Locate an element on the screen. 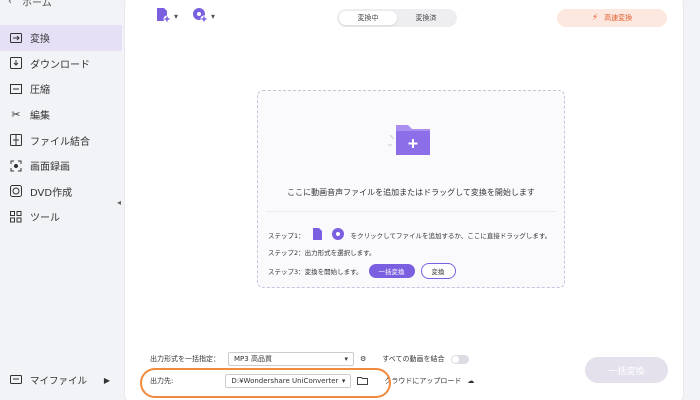 Image resolution: width=700 pixels, height=400 pixels. tab-converted: 変換済 is located at coordinates (426, 18).